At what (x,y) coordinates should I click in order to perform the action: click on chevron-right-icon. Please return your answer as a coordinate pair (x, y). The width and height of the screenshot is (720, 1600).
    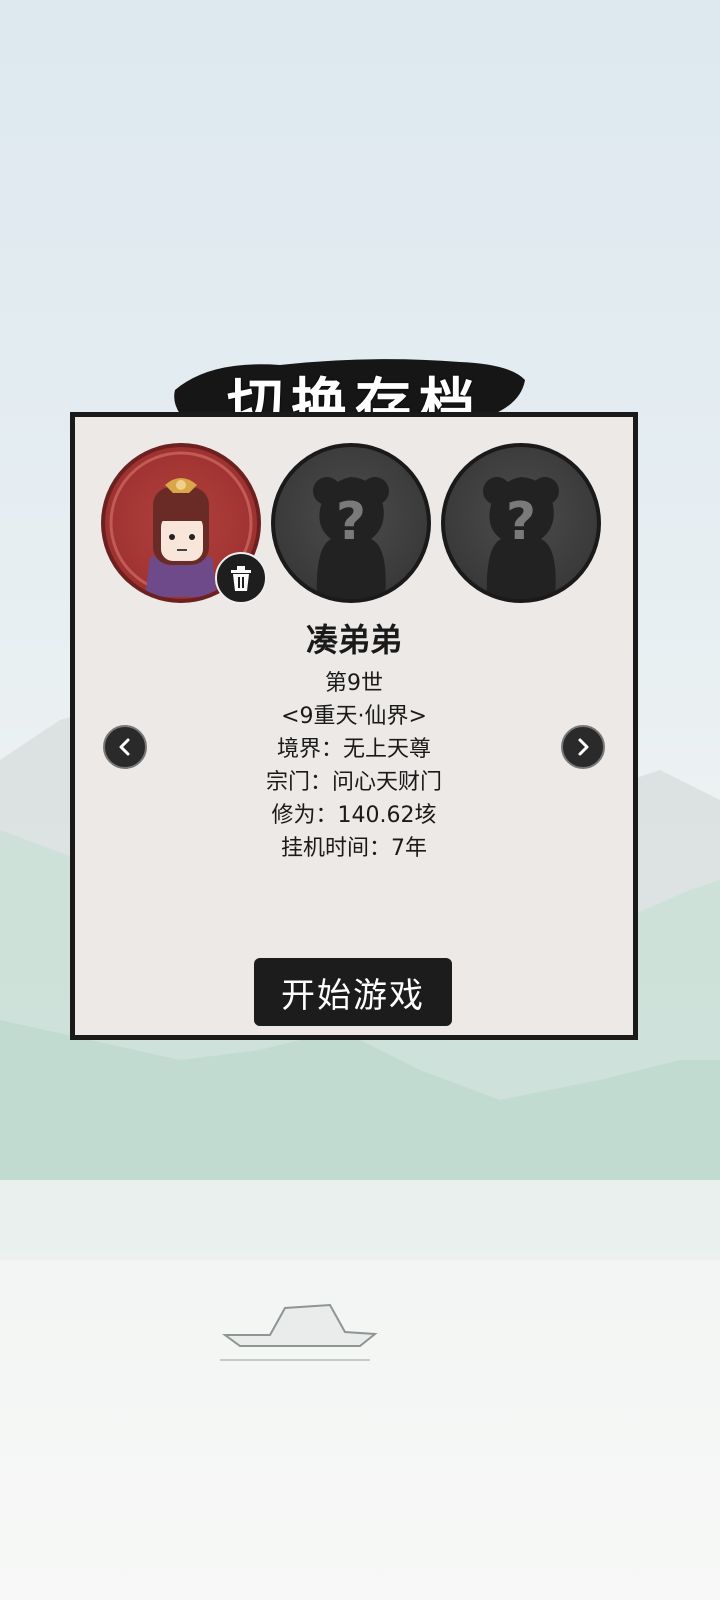
    Looking at the image, I should click on (583, 747).